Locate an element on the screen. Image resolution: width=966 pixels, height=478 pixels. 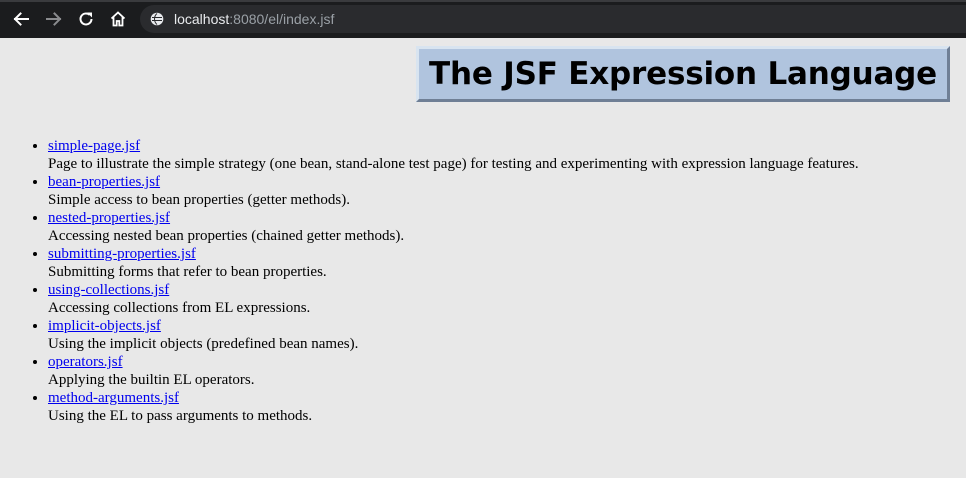
arrow-left-icon is located at coordinates (21, 19).